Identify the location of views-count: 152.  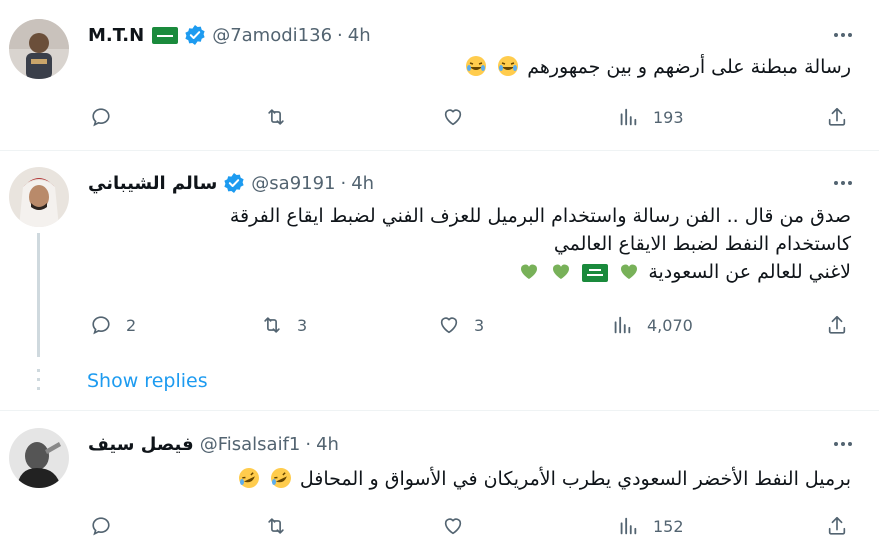
(668, 526).